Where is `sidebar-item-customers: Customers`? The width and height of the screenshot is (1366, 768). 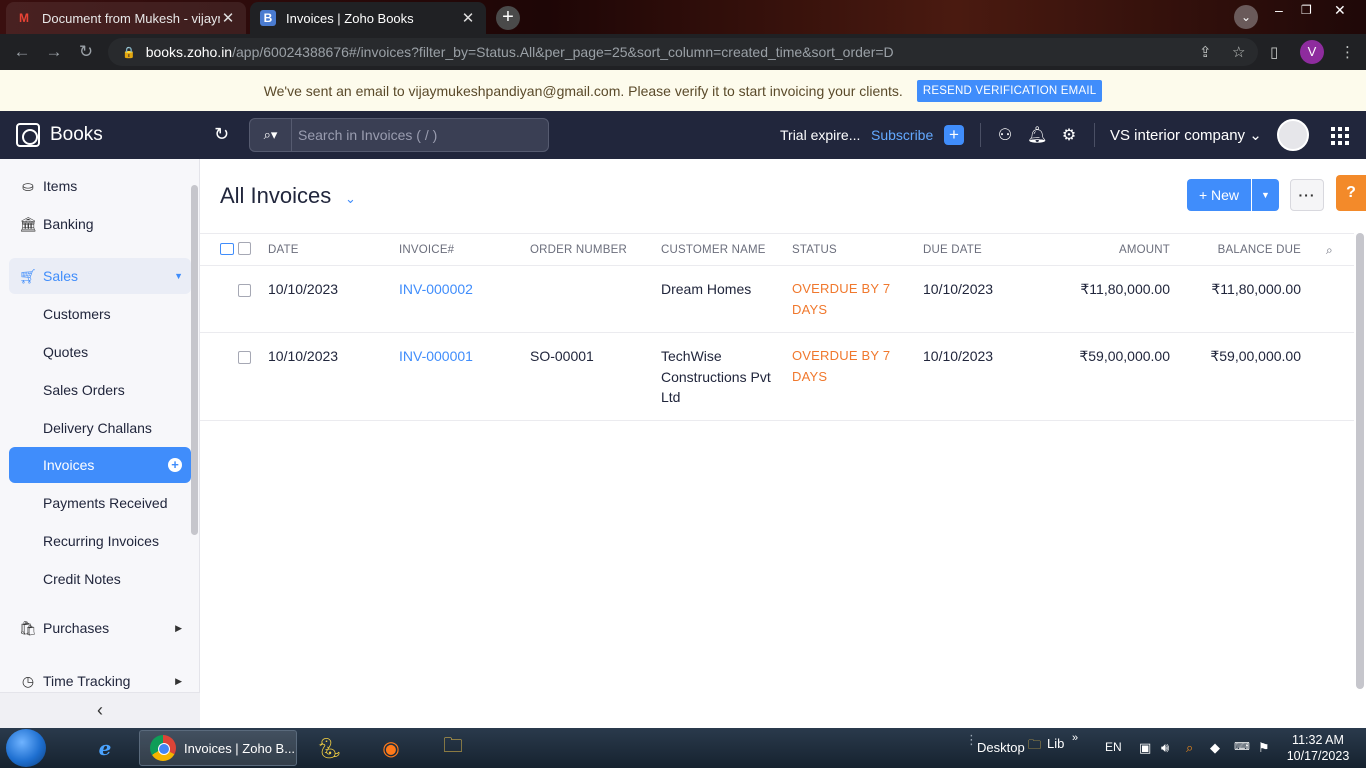 sidebar-item-customers: Customers is located at coordinates (100, 314).